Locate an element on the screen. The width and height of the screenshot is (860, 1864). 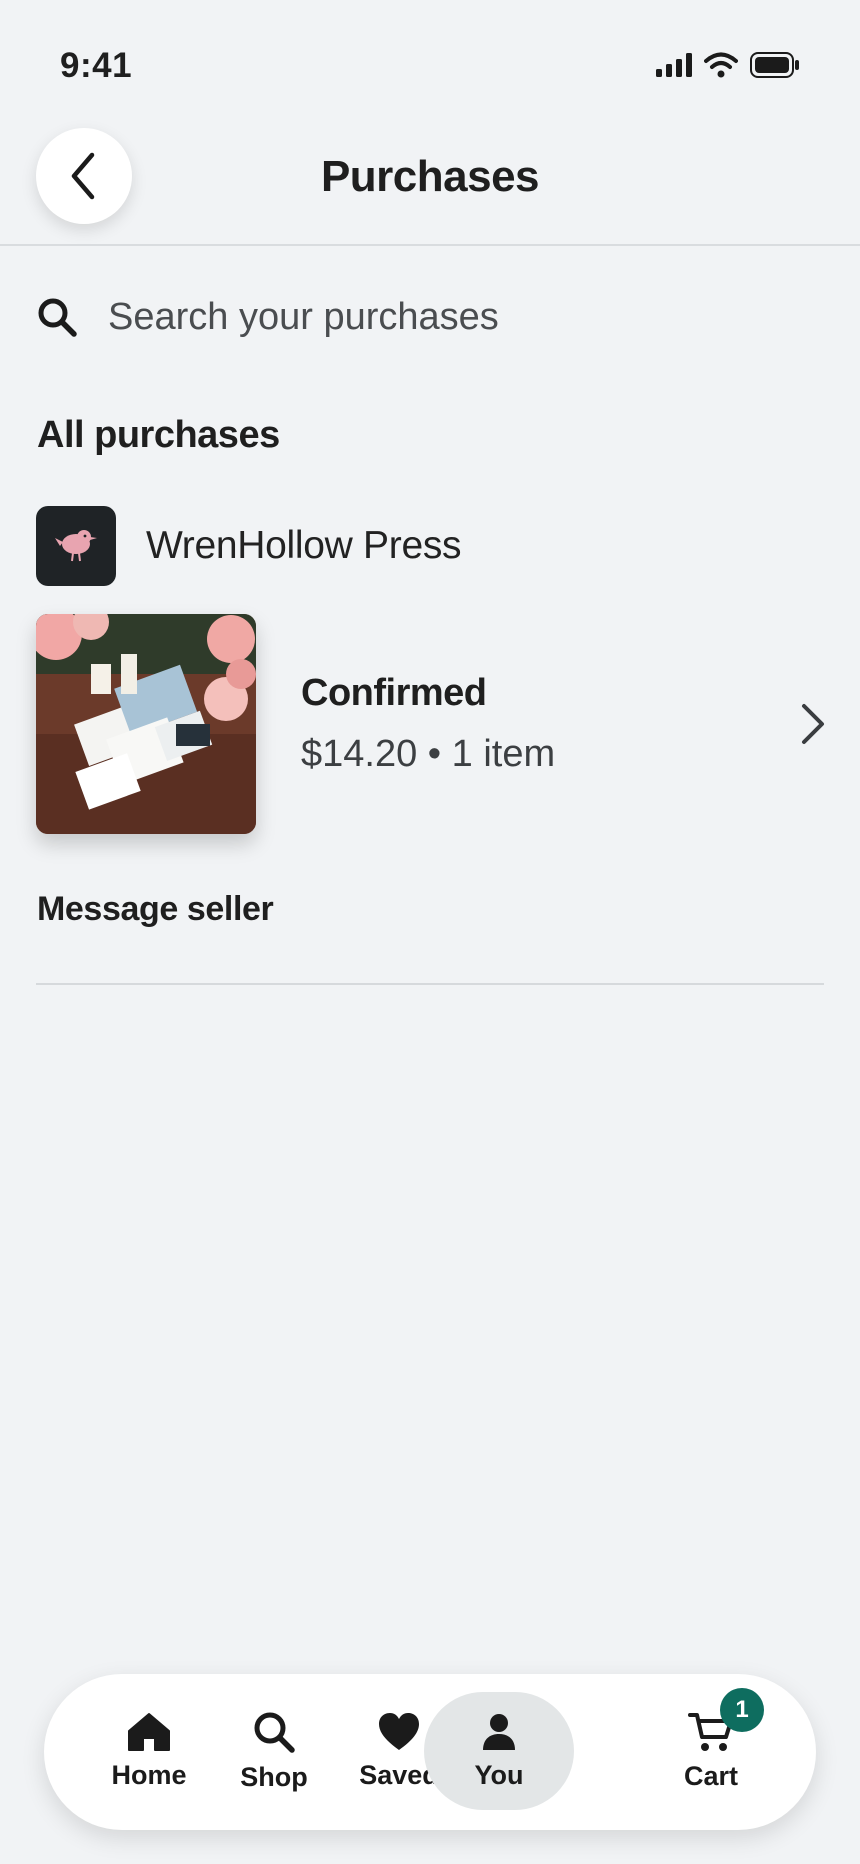
divider is located at coordinates (430, 984).